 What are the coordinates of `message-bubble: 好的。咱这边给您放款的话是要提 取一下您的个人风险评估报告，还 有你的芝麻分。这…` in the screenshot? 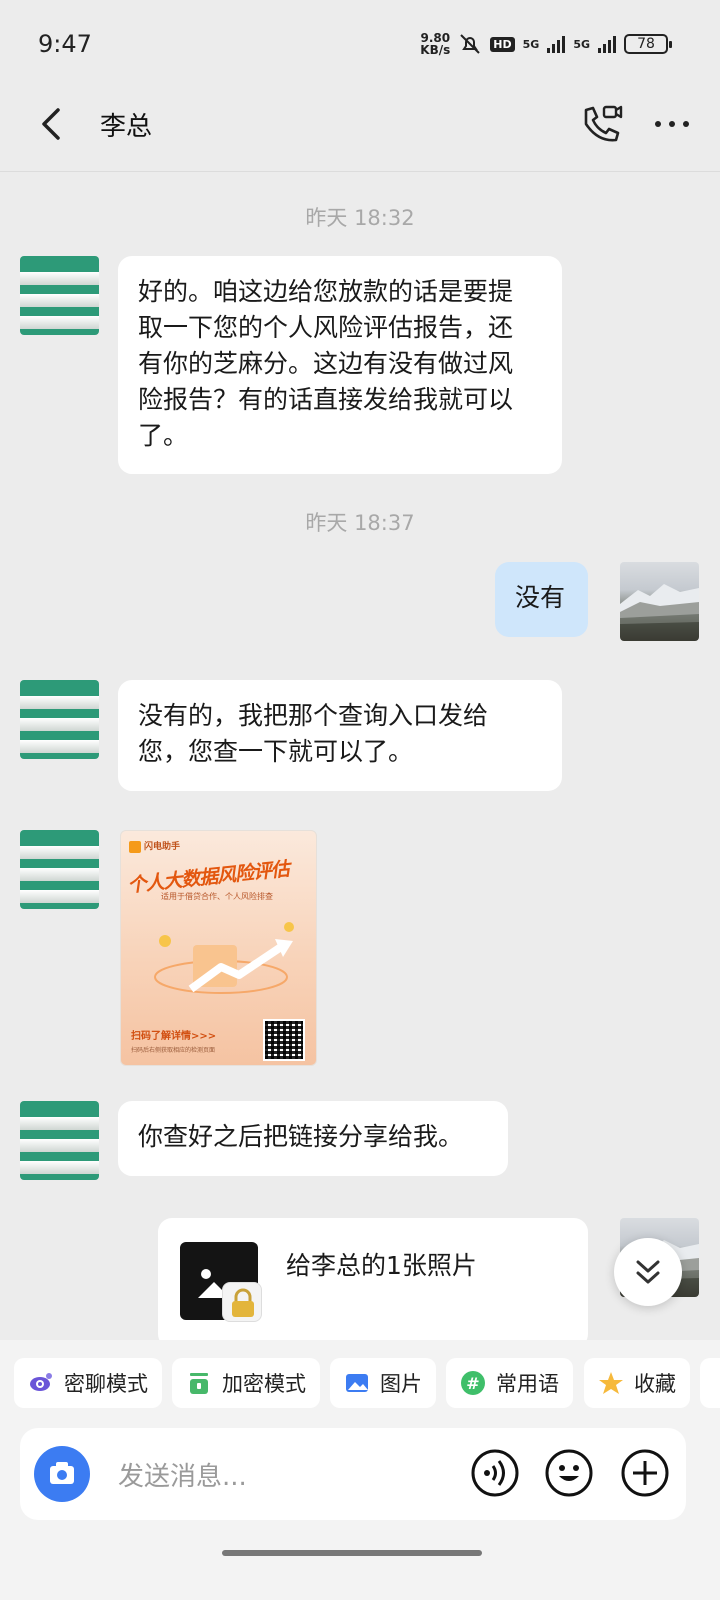 It's located at (340, 365).